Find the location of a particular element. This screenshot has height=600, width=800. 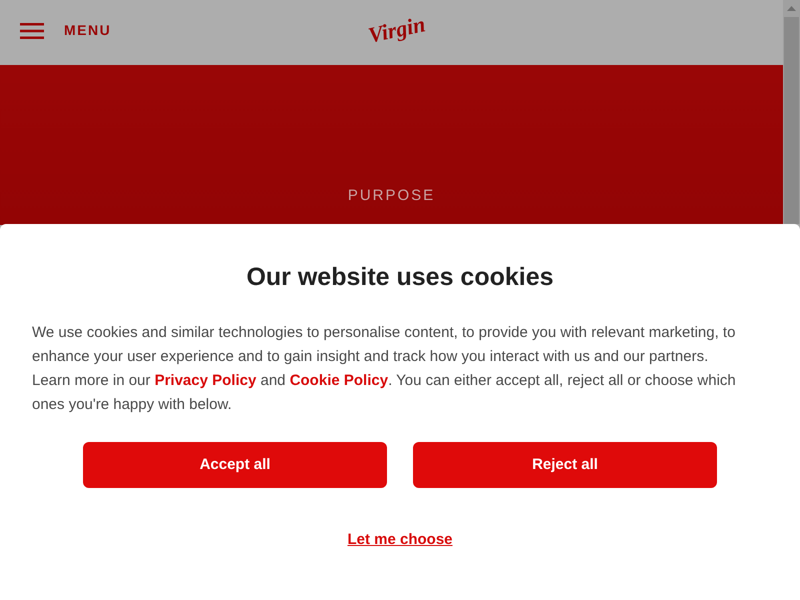

virgin-logo: Virgin is located at coordinates (397, 30).